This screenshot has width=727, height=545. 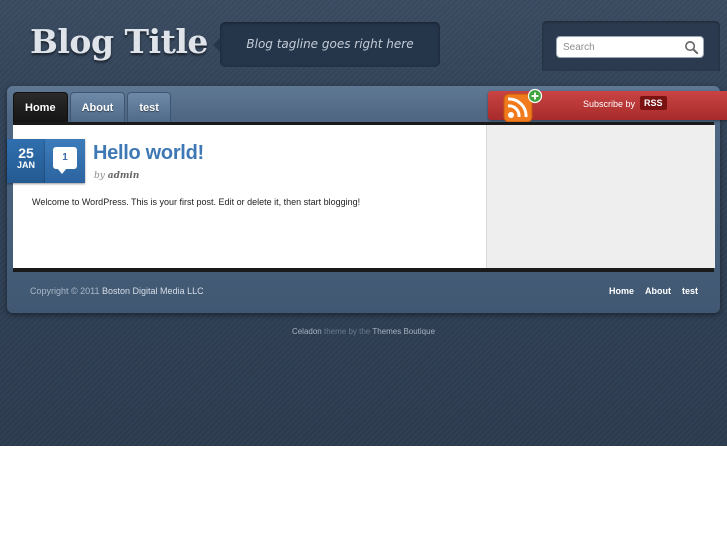 I want to click on nav-item-home: Home, so click(x=40, y=107).